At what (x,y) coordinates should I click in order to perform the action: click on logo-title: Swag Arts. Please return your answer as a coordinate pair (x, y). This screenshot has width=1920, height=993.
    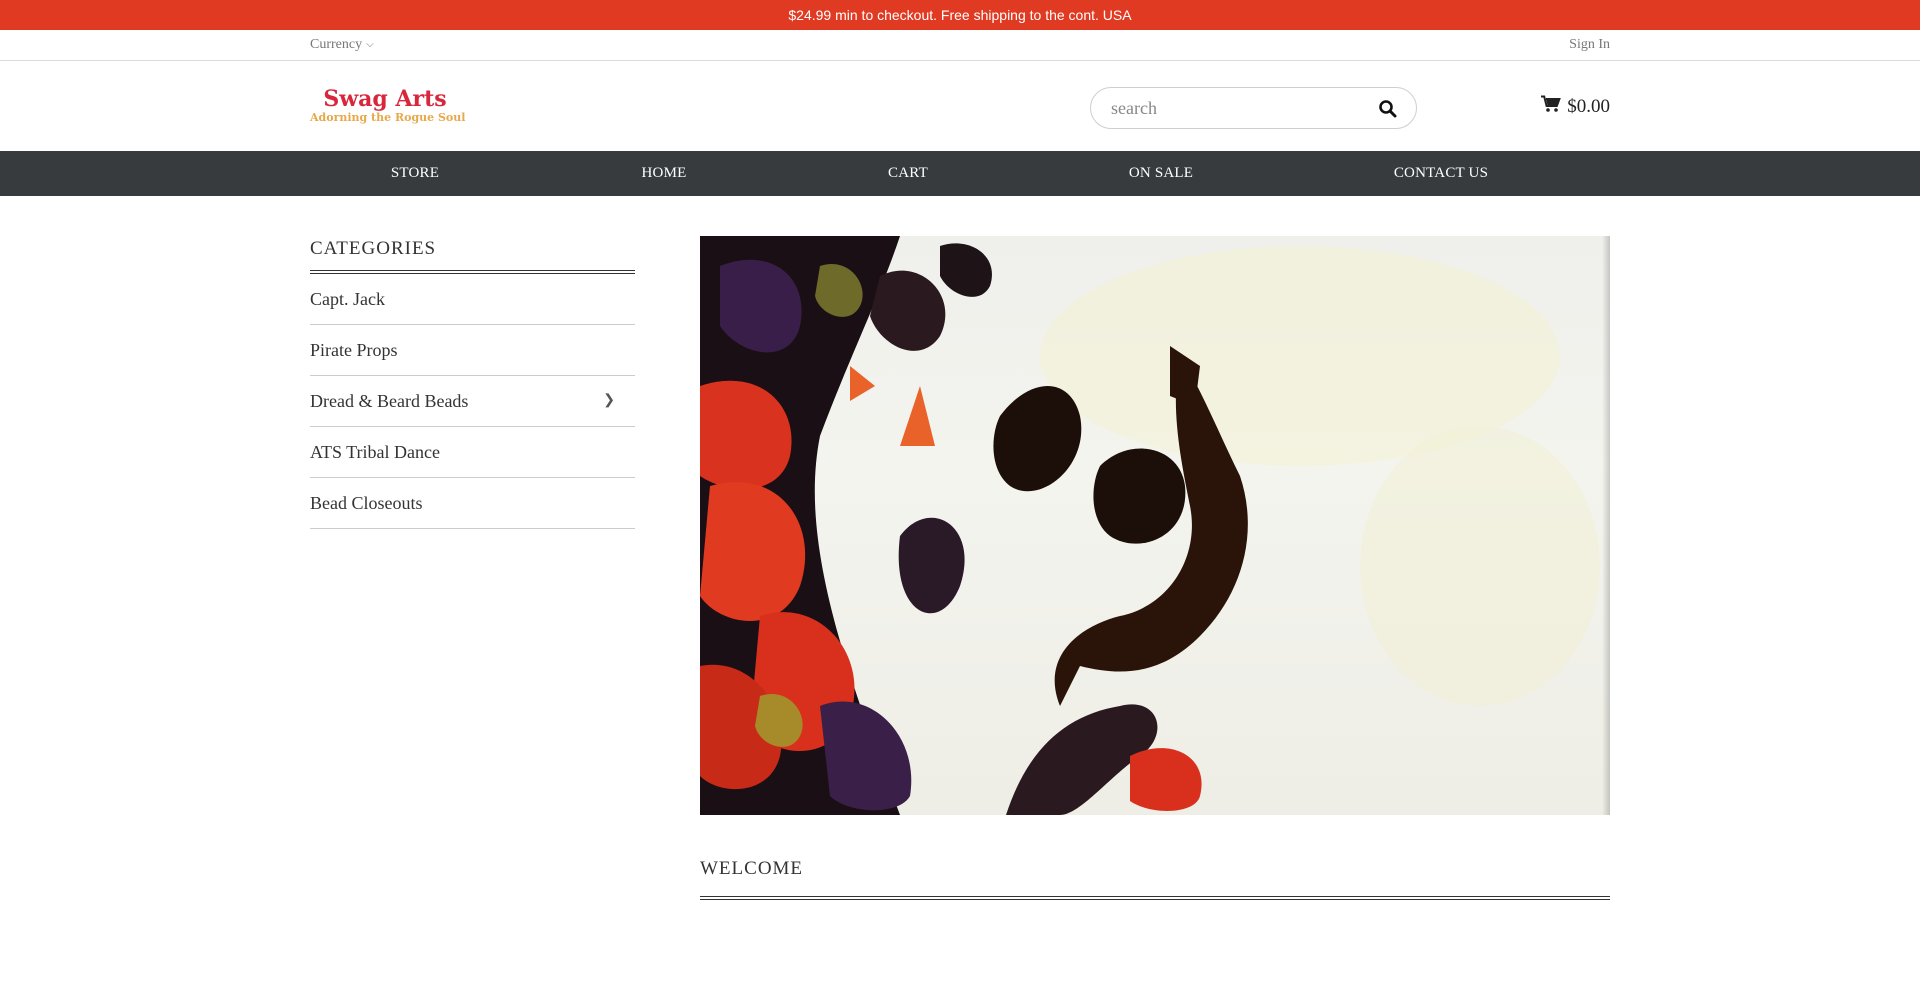
    Looking at the image, I should click on (385, 99).